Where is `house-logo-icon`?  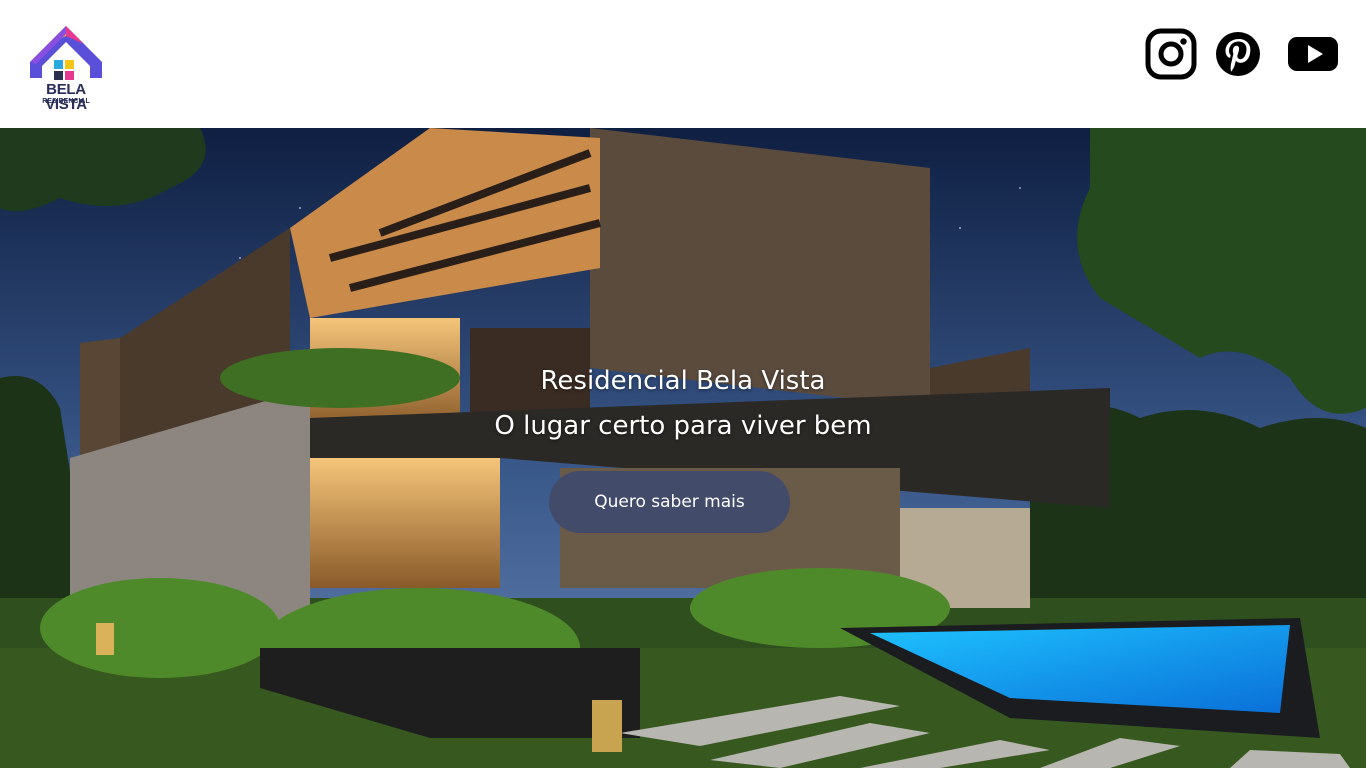
house-logo-icon is located at coordinates (66, 53).